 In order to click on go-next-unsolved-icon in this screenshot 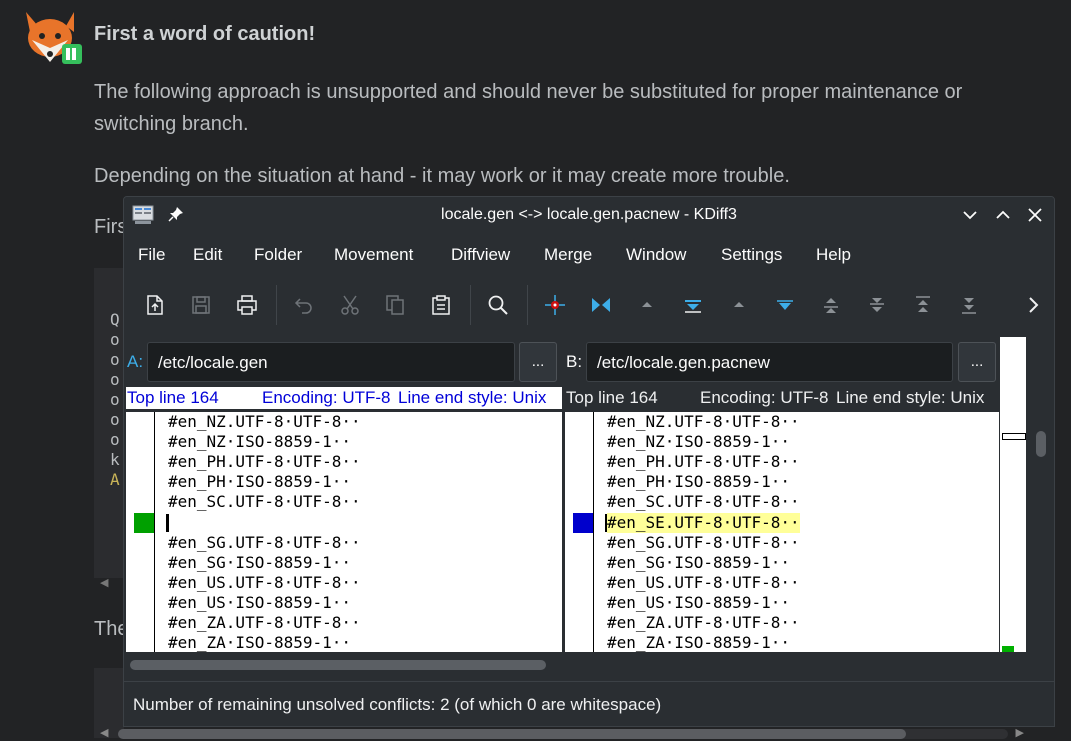, I will do `click(877, 305)`.